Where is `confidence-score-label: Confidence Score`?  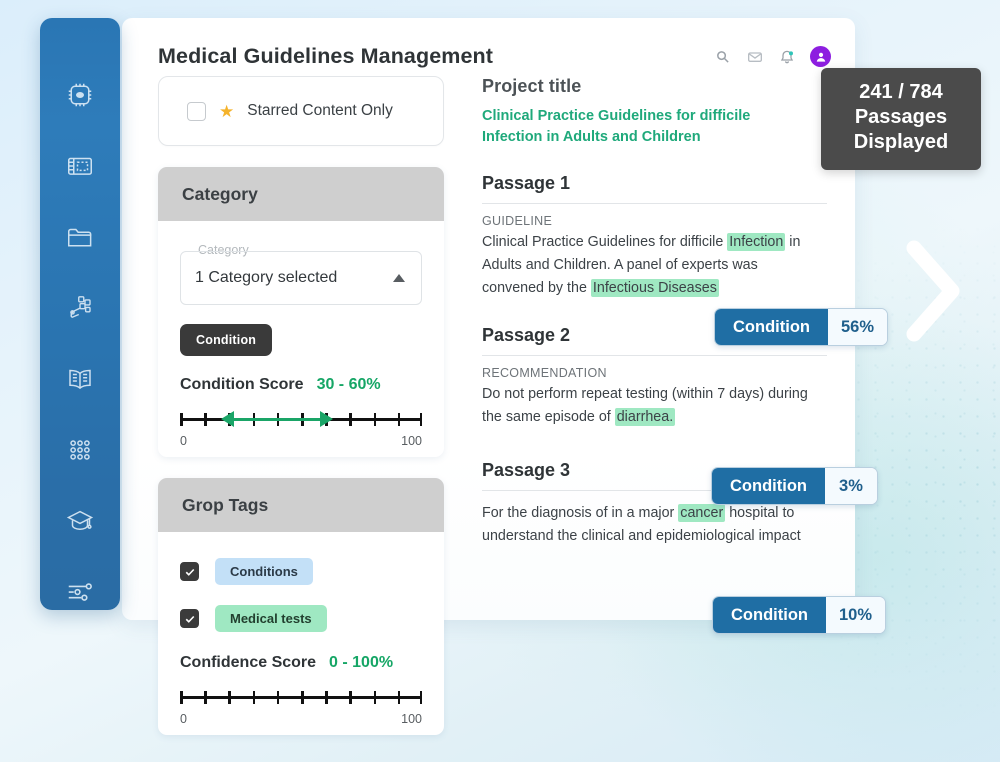 confidence-score-label: Confidence Score is located at coordinates (248, 662).